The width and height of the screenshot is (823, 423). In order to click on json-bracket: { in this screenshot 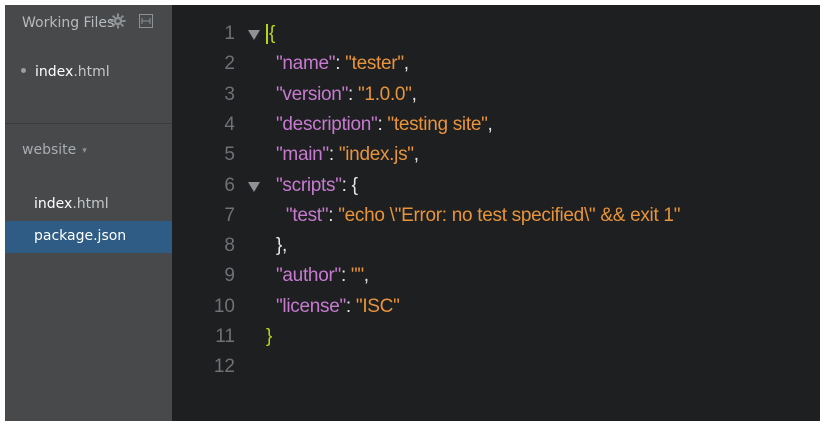, I will do `click(272, 33)`.